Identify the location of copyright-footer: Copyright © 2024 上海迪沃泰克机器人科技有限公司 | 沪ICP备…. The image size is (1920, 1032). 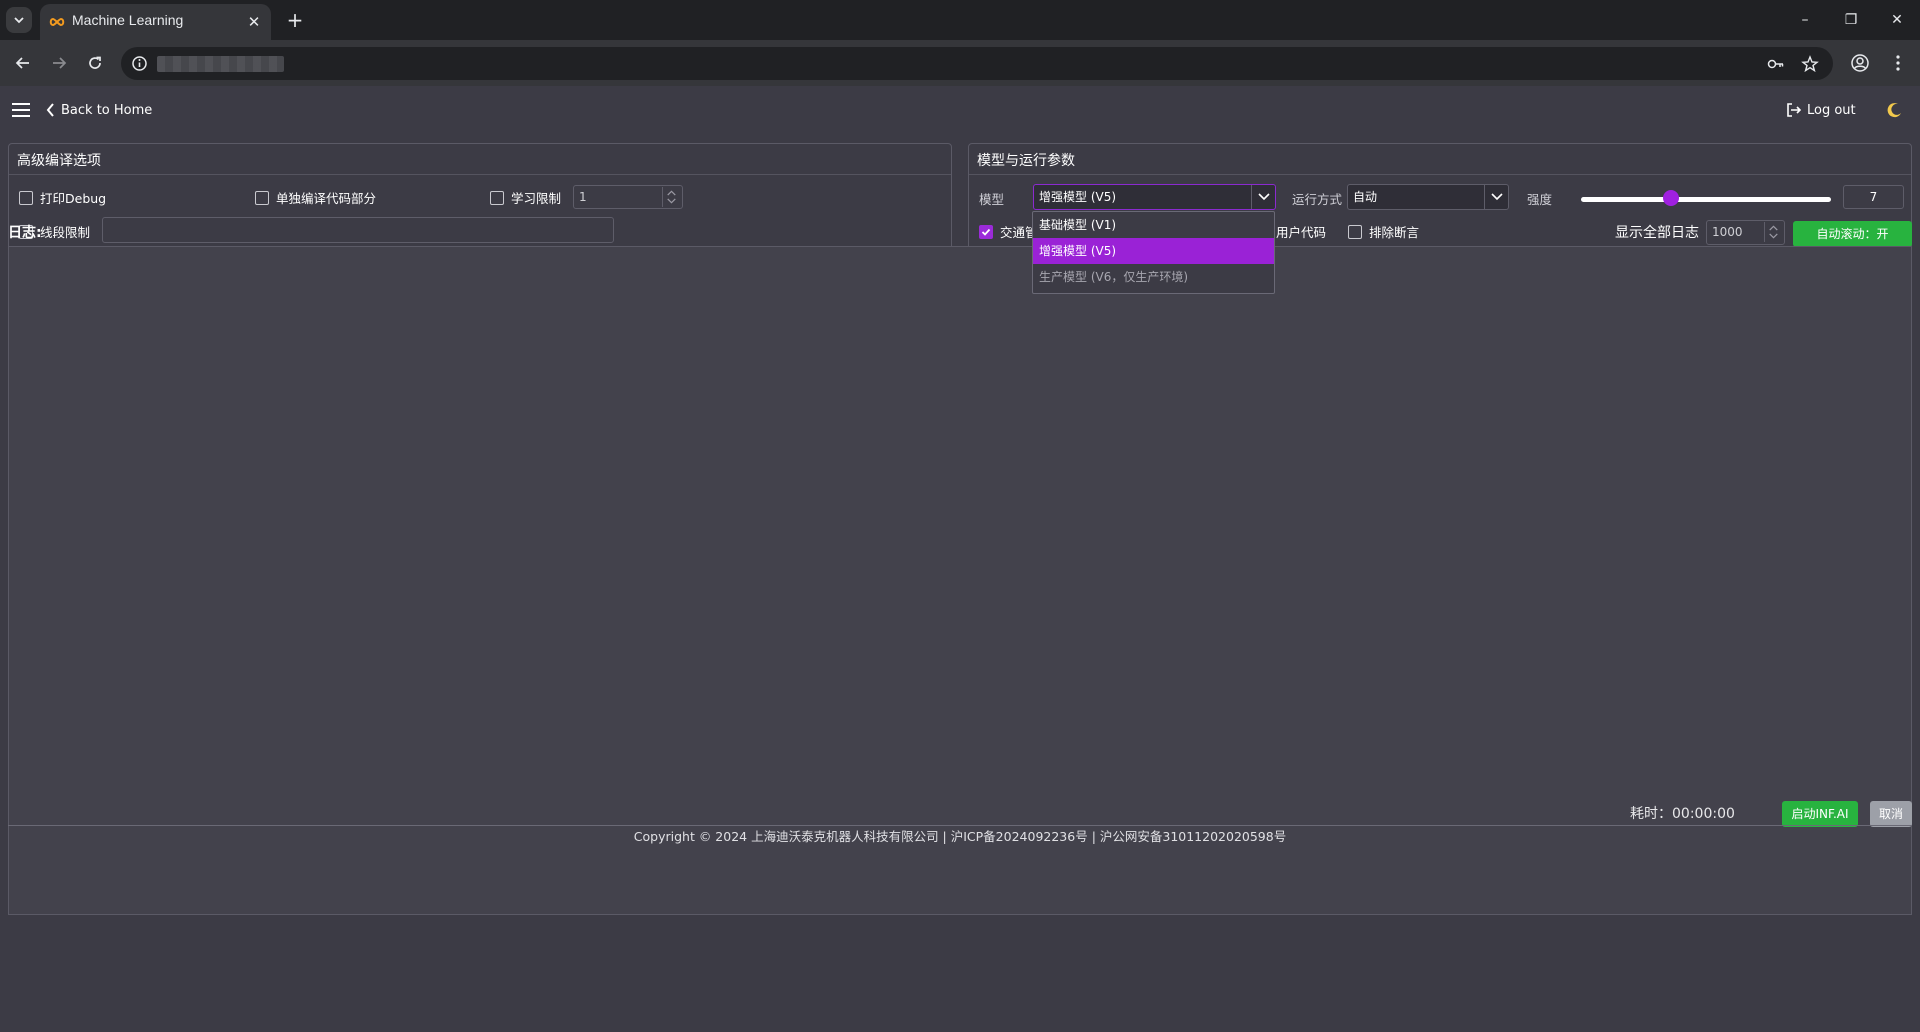
(960, 836).